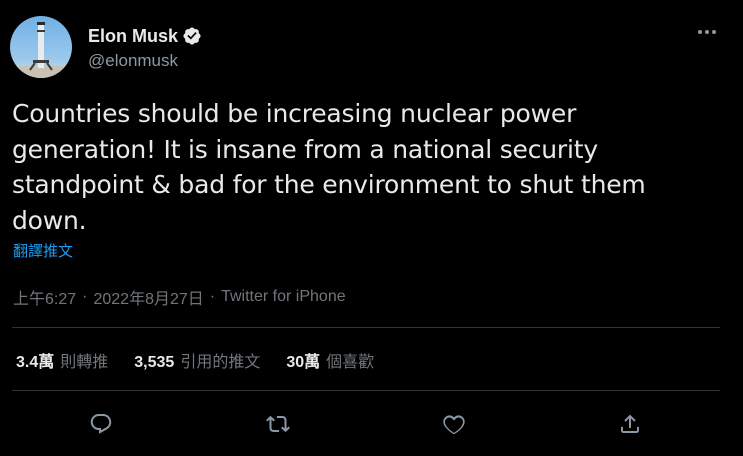  Describe the element at coordinates (630, 424) in the screenshot. I see `share-icon` at that location.